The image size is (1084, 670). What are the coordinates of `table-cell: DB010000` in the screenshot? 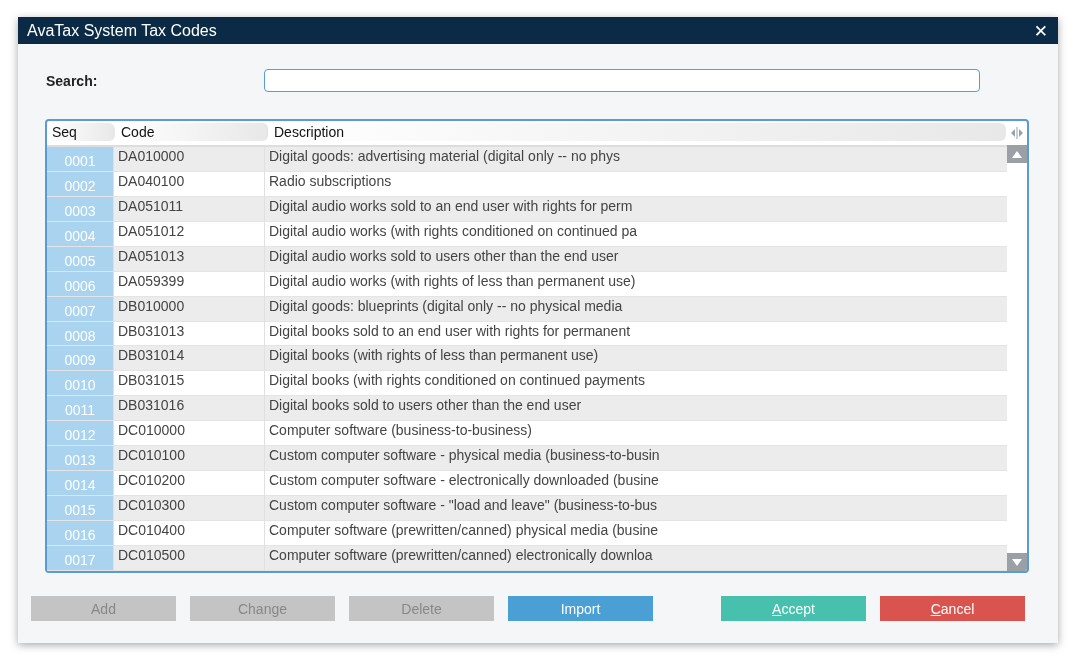 It's located at (189, 308).